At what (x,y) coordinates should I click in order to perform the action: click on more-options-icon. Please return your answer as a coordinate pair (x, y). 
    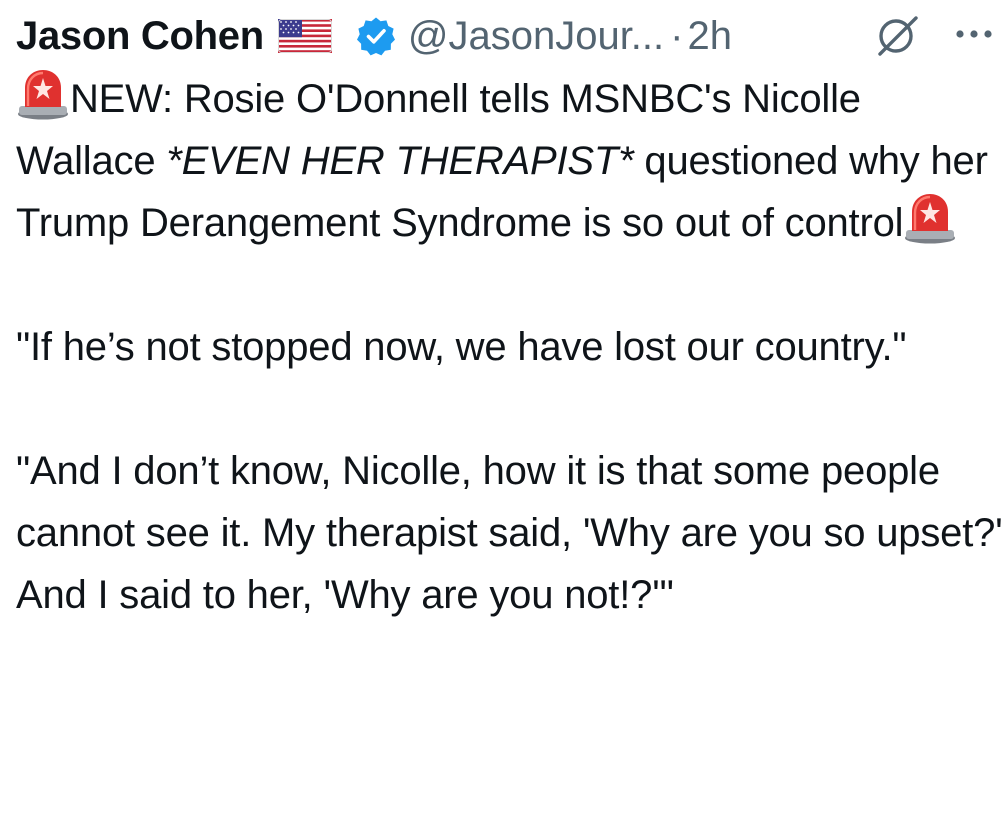
    Looking at the image, I should click on (974, 34).